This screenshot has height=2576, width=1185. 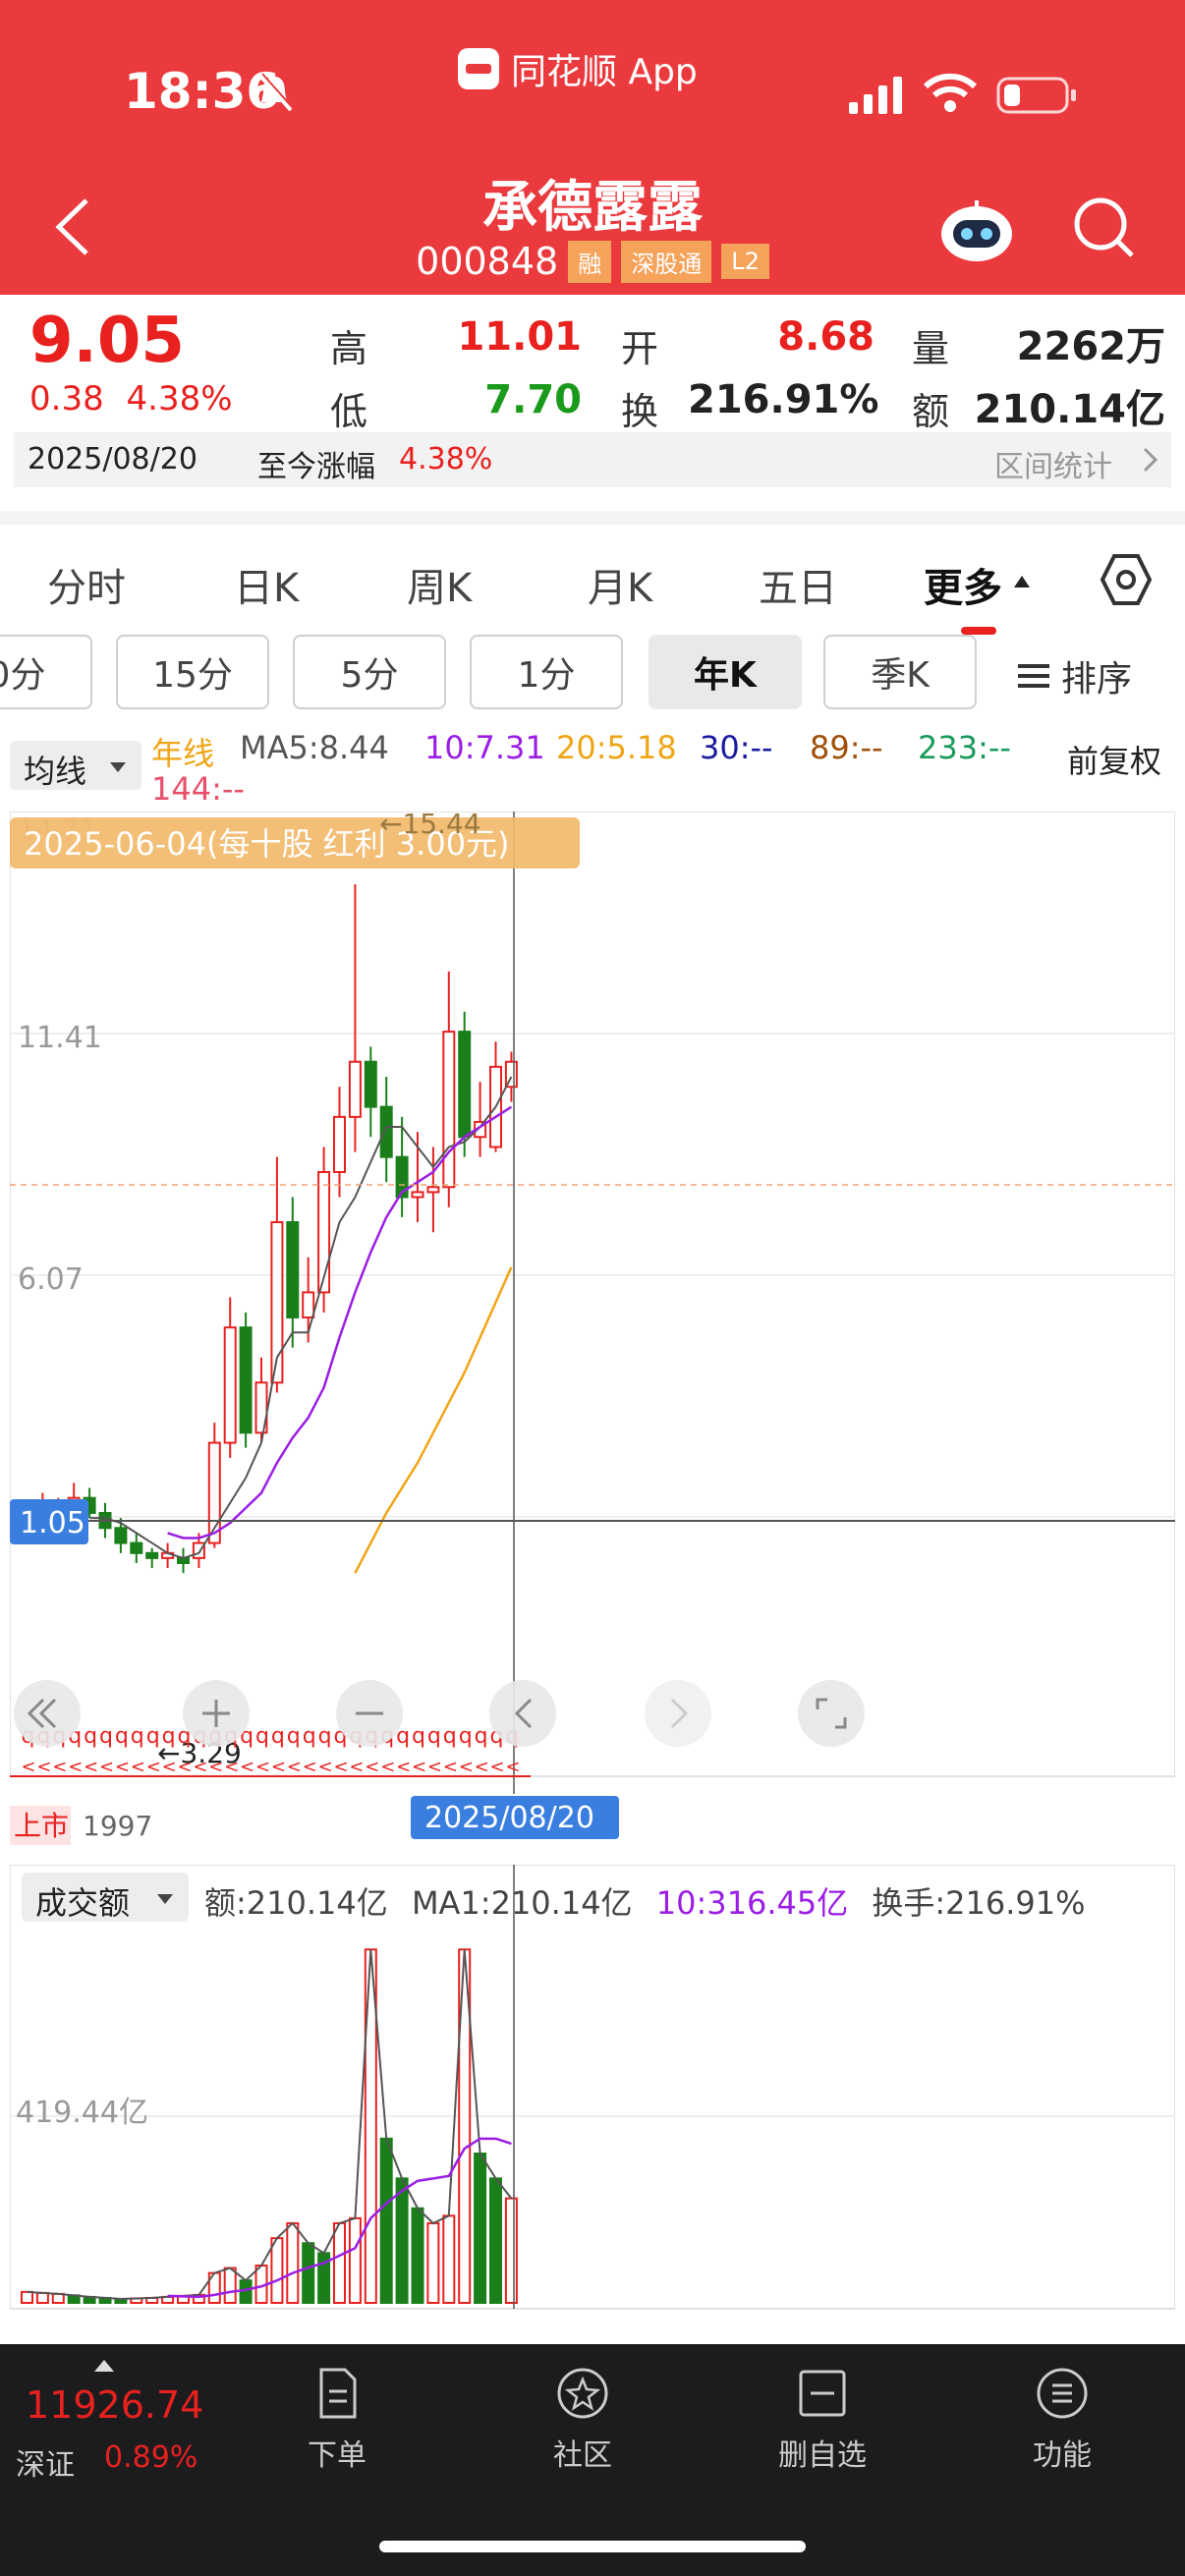 I want to click on subtab-5min: 5分, so click(x=370, y=672).